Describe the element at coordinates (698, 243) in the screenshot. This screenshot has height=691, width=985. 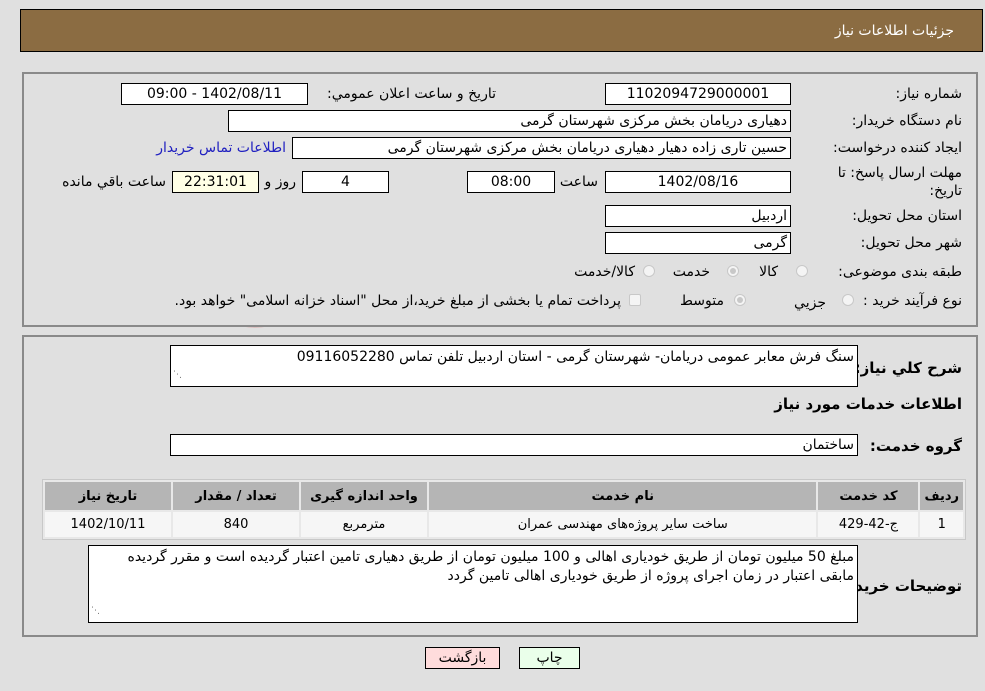
I see `city-field: گرمی` at that location.